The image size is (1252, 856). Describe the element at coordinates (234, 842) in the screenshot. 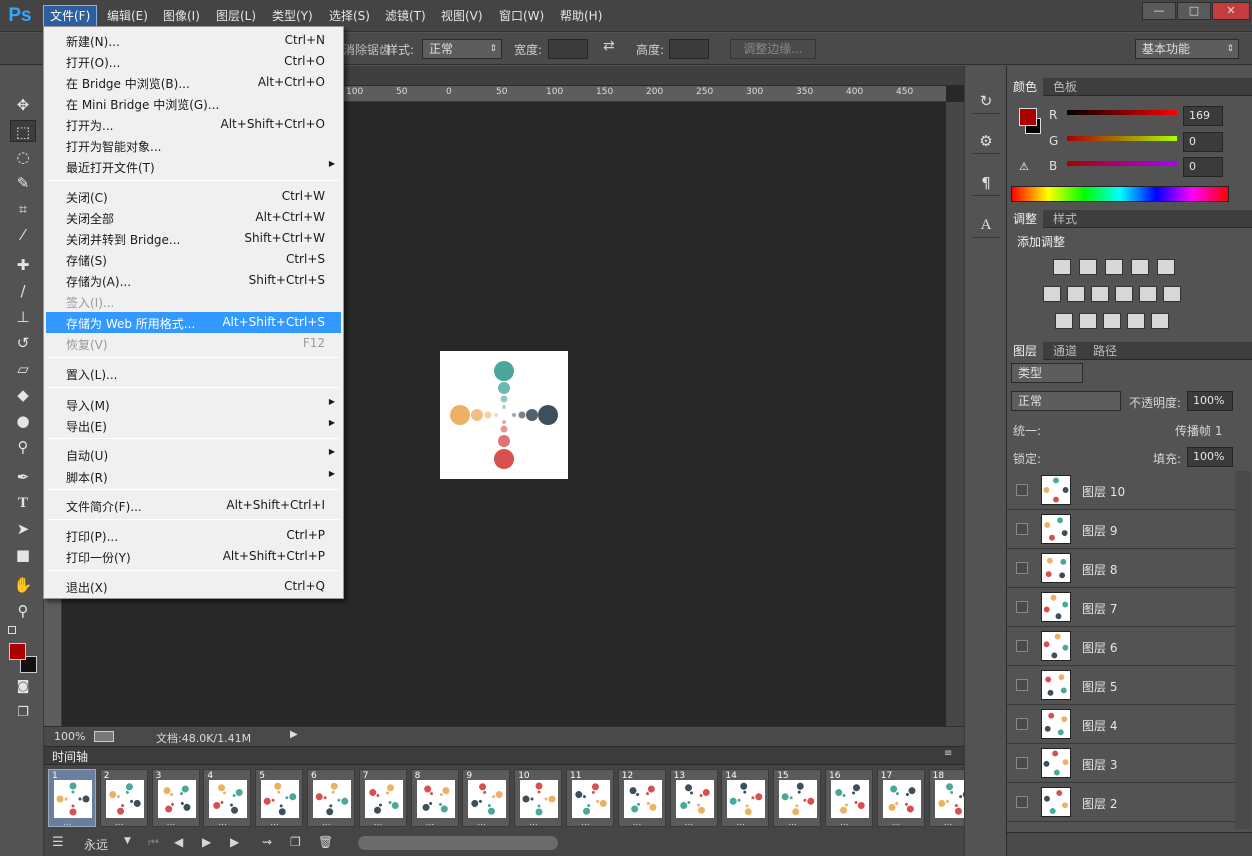

I see `next-frame-icon: ▶` at that location.